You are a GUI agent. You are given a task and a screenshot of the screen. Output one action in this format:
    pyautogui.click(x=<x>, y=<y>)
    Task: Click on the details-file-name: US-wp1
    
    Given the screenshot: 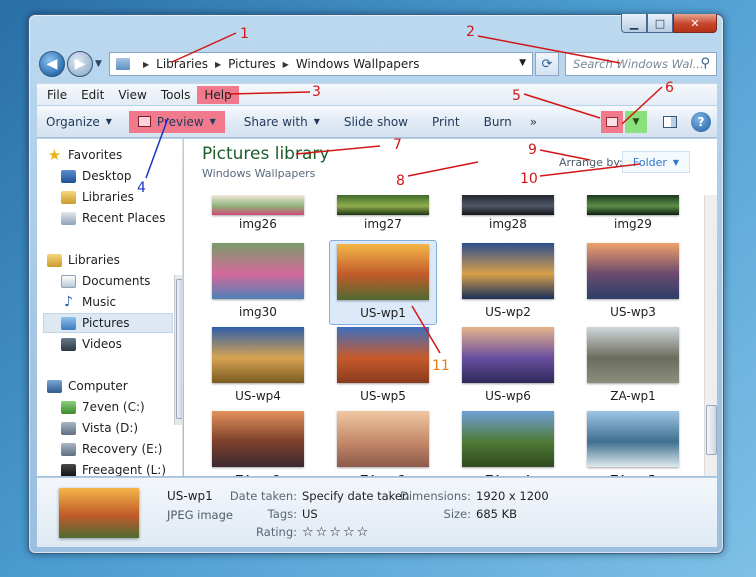 What is the action you would take?
    pyautogui.click(x=190, y=496)
    